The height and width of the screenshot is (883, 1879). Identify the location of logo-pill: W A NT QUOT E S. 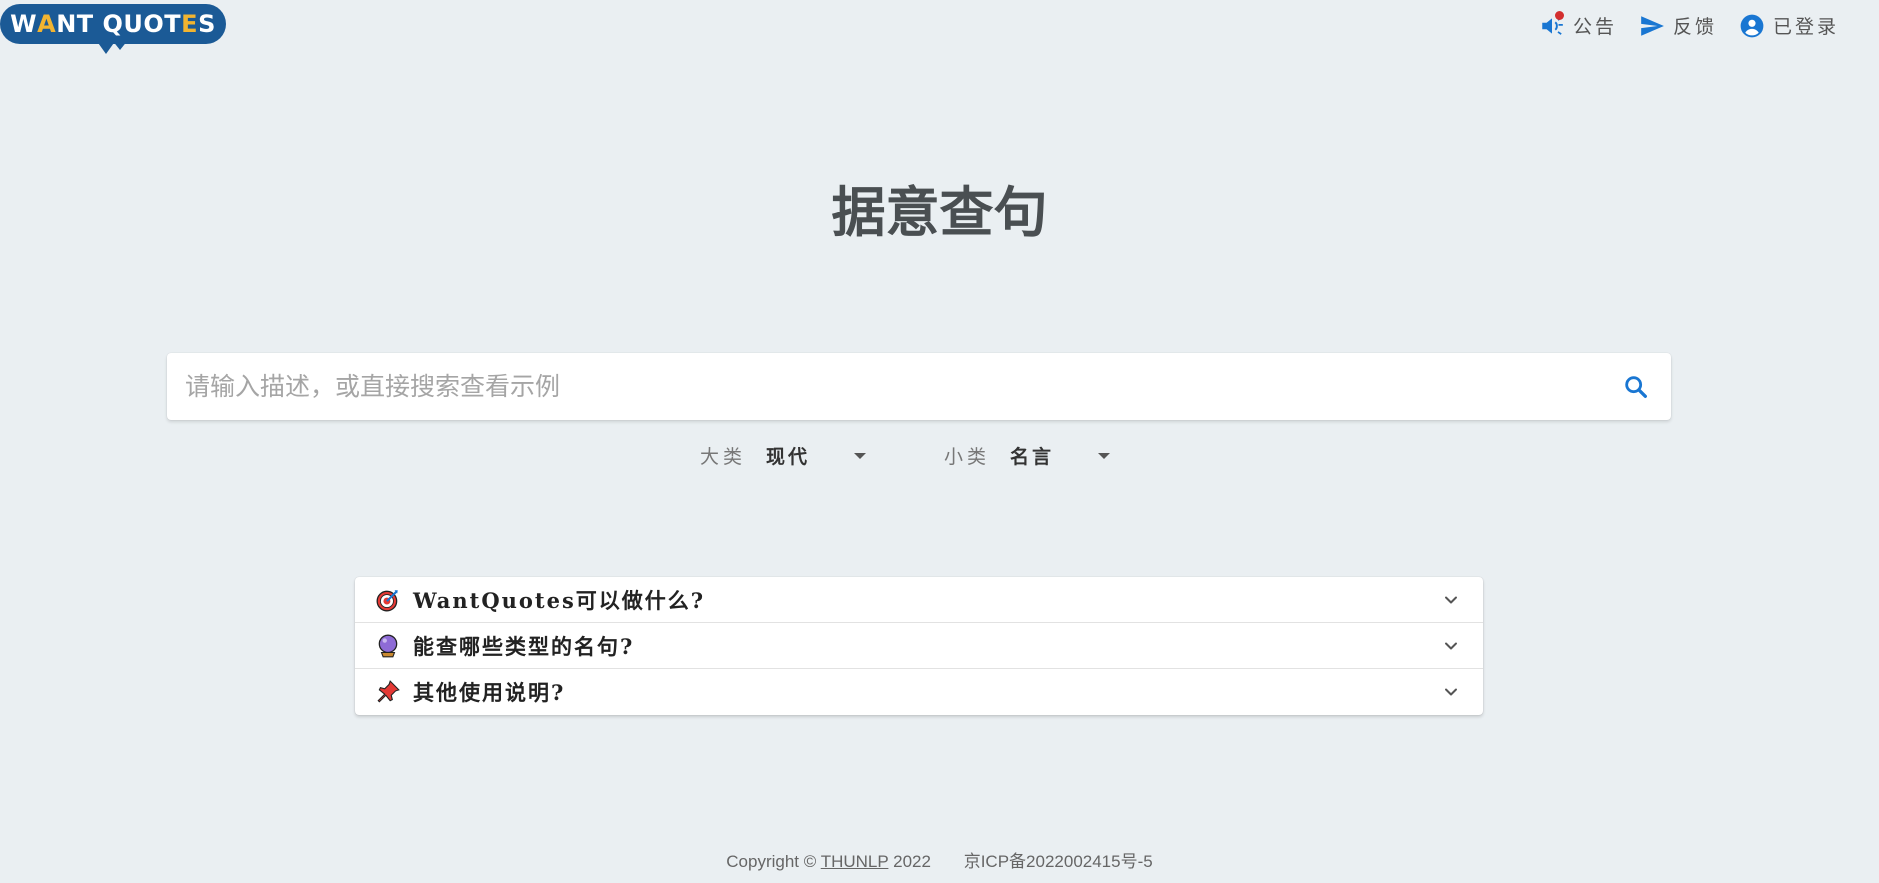
(113, 24).